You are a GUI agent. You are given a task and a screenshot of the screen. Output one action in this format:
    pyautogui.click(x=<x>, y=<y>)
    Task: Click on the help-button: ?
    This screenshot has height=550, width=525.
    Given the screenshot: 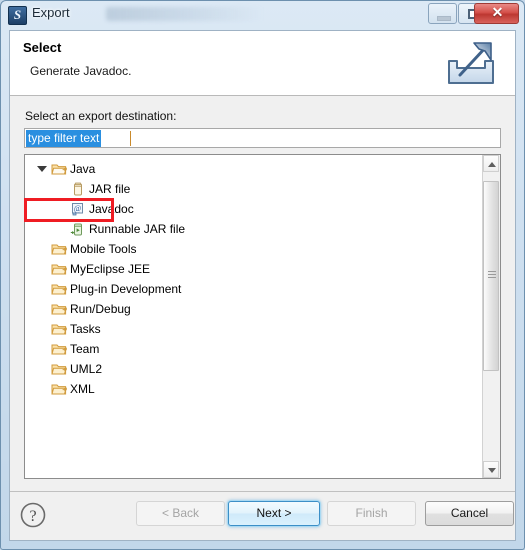 What is the action you would take?
    pyautogui.click(x=33, y=515)
    